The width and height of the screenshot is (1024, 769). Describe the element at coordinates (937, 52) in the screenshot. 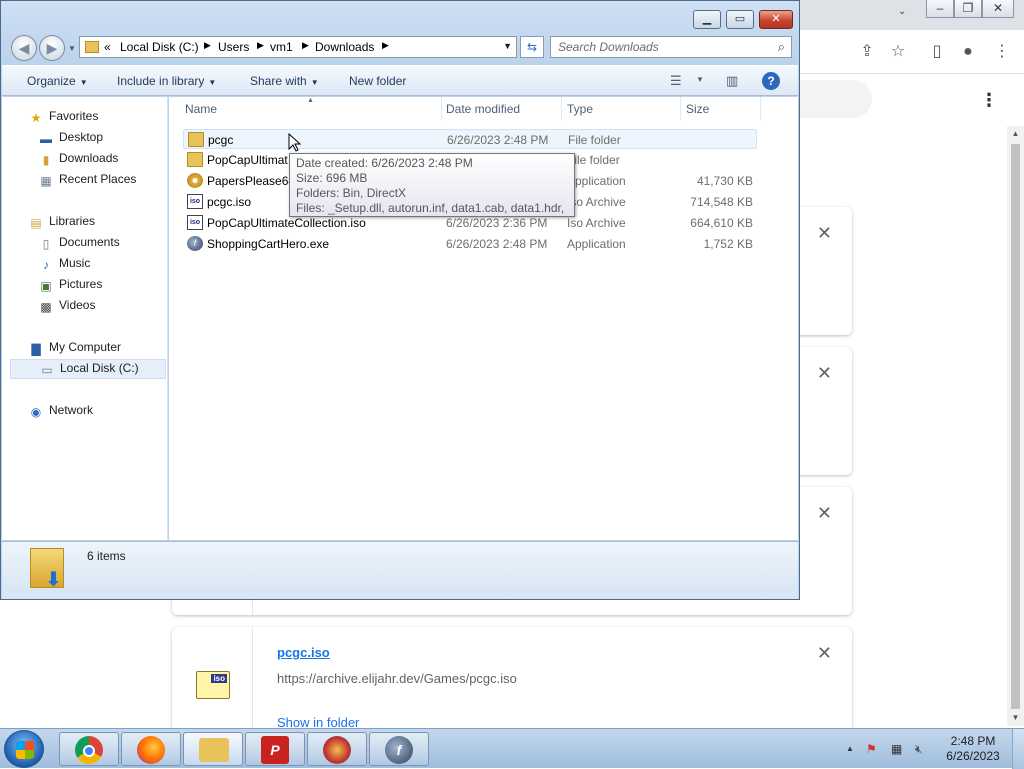

I see `side-panel-icon: ▯` at that location.